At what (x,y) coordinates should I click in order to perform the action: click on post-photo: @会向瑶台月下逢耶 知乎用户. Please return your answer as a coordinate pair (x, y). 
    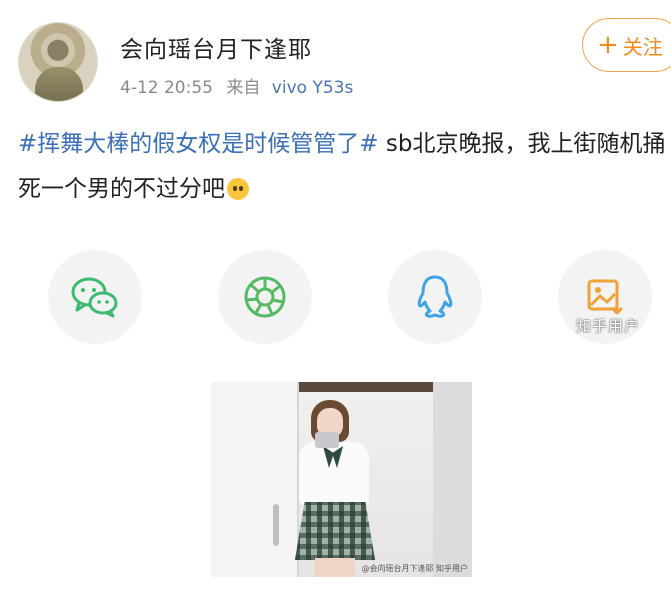
    Looking at the image, I should click on (341, 479).